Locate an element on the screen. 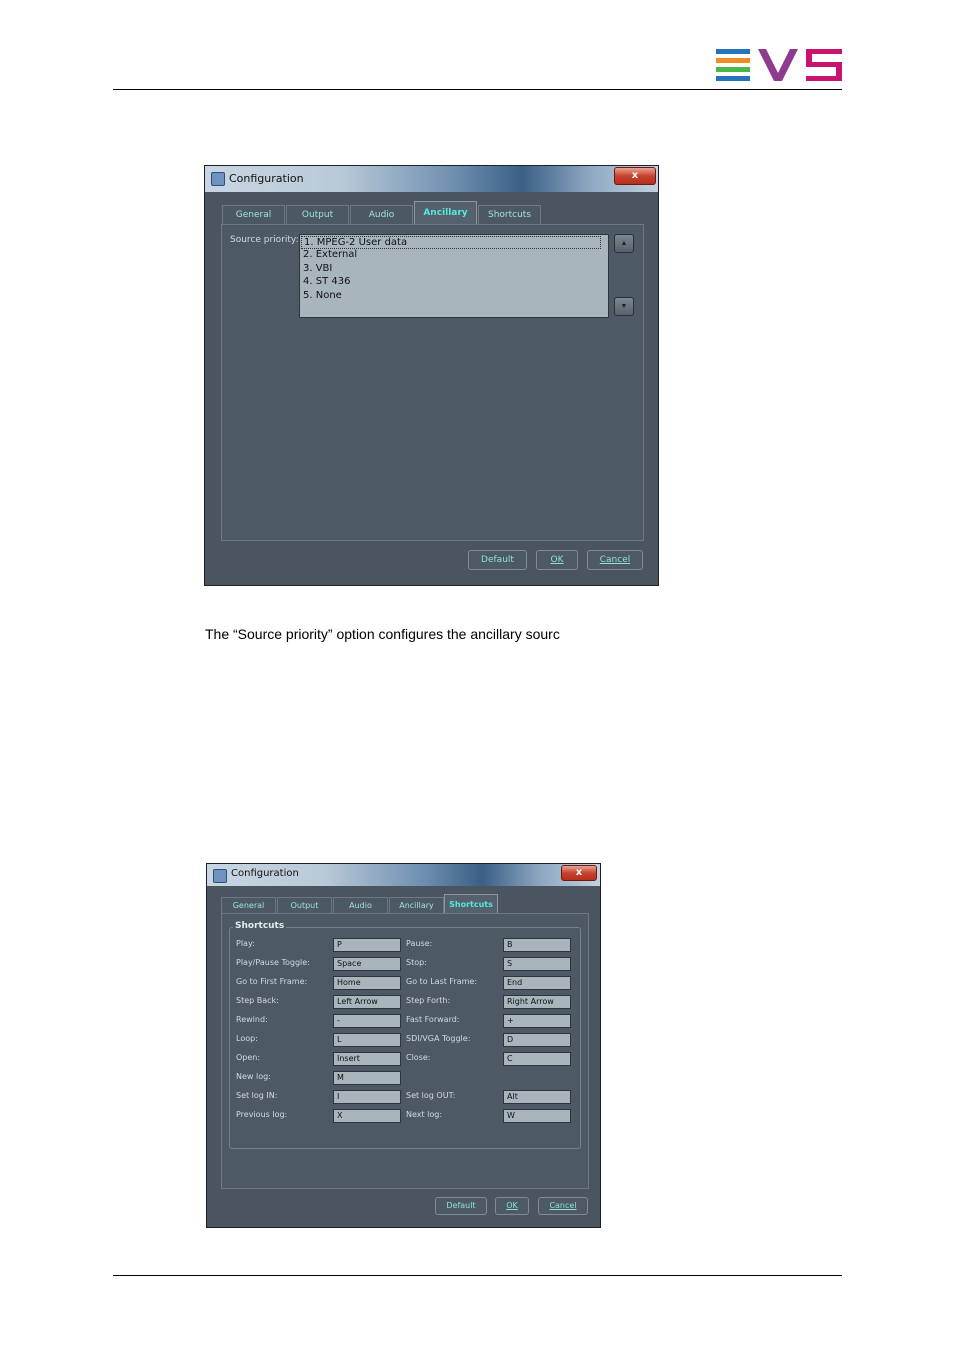 The width and height of the screenshot is (954, 1349). header-rule is located at coordinates (477, 89).